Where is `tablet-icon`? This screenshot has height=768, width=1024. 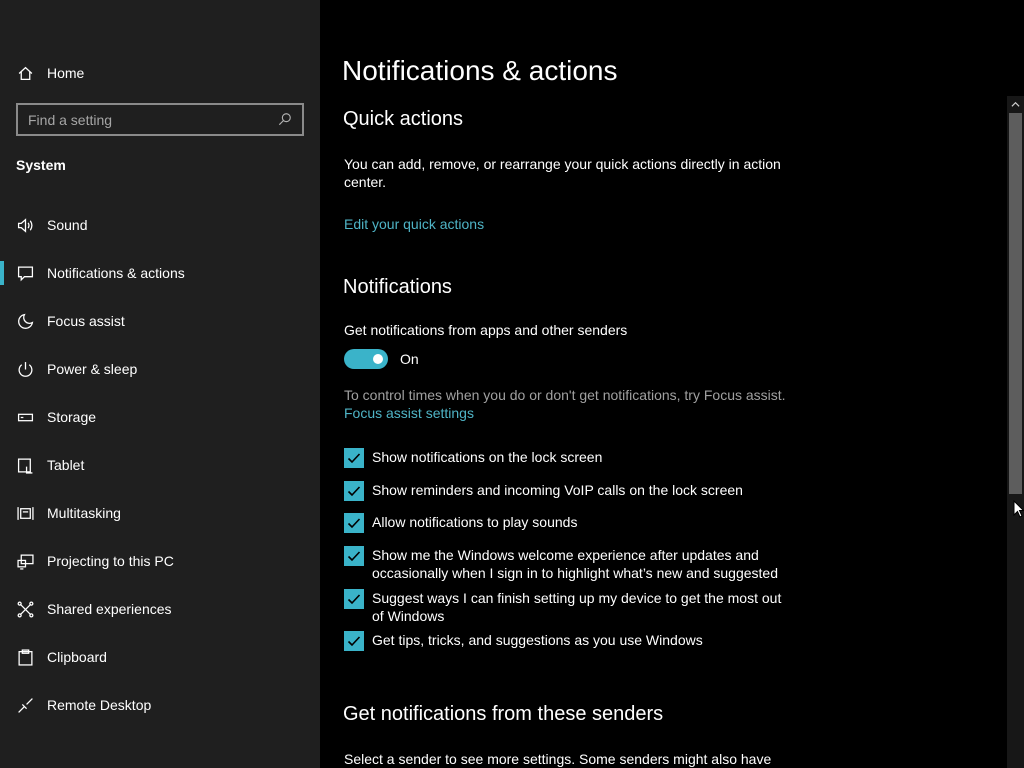
tablet-icon is located at coordinates (25, 465).